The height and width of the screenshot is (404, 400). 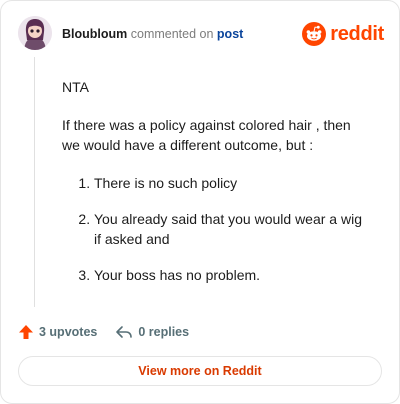 I want to click on list-item: Your boss has no problem., so click(x=233, y=275).